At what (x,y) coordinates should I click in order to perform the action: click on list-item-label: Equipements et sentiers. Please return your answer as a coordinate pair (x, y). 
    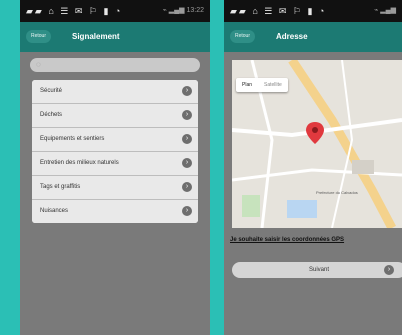
    Looking at the image, I should click on (72, 139).